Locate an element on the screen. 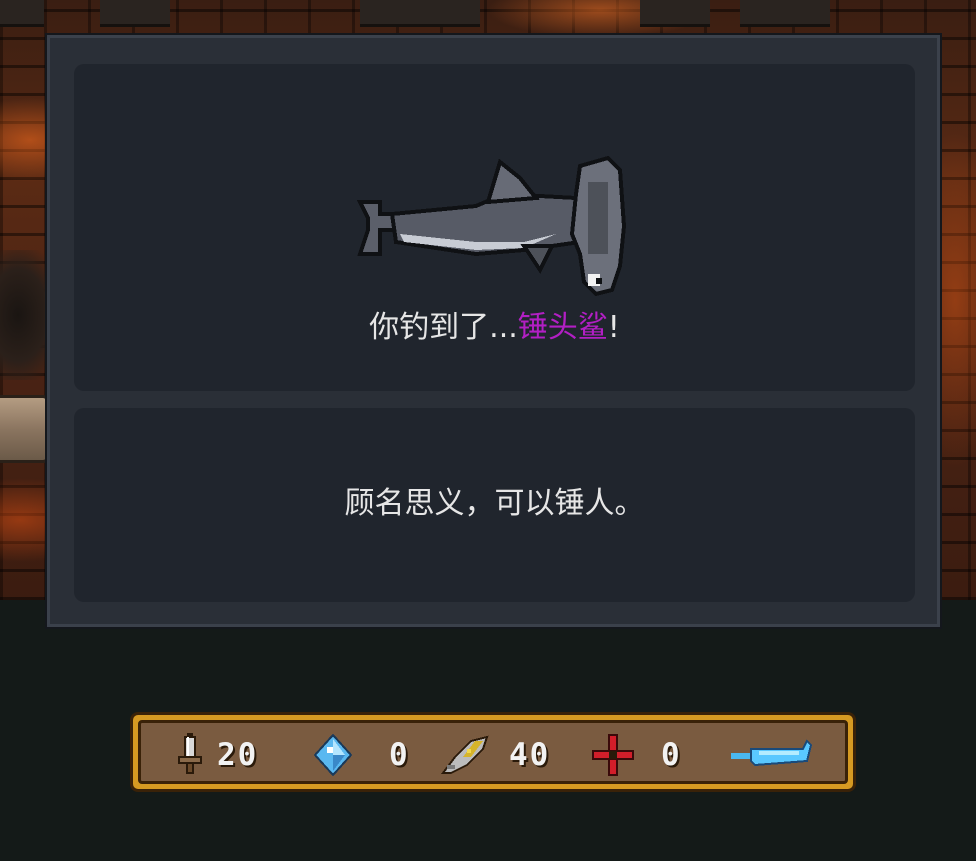 This screenshot has height=861, width=976. weapon-resource is located at coordinates (776, 755).